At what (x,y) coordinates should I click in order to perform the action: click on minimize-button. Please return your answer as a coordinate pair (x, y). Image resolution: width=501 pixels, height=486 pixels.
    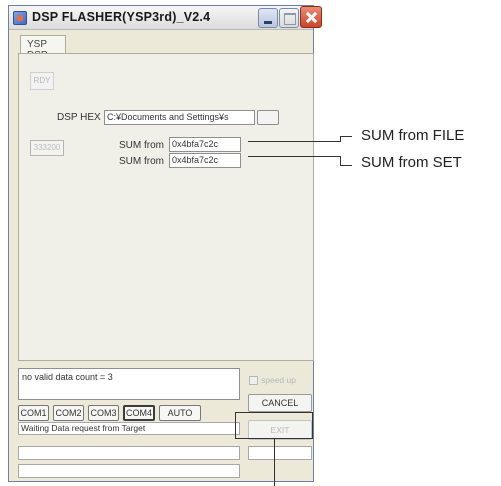
    Looking at the image, I should click on (268, 18).